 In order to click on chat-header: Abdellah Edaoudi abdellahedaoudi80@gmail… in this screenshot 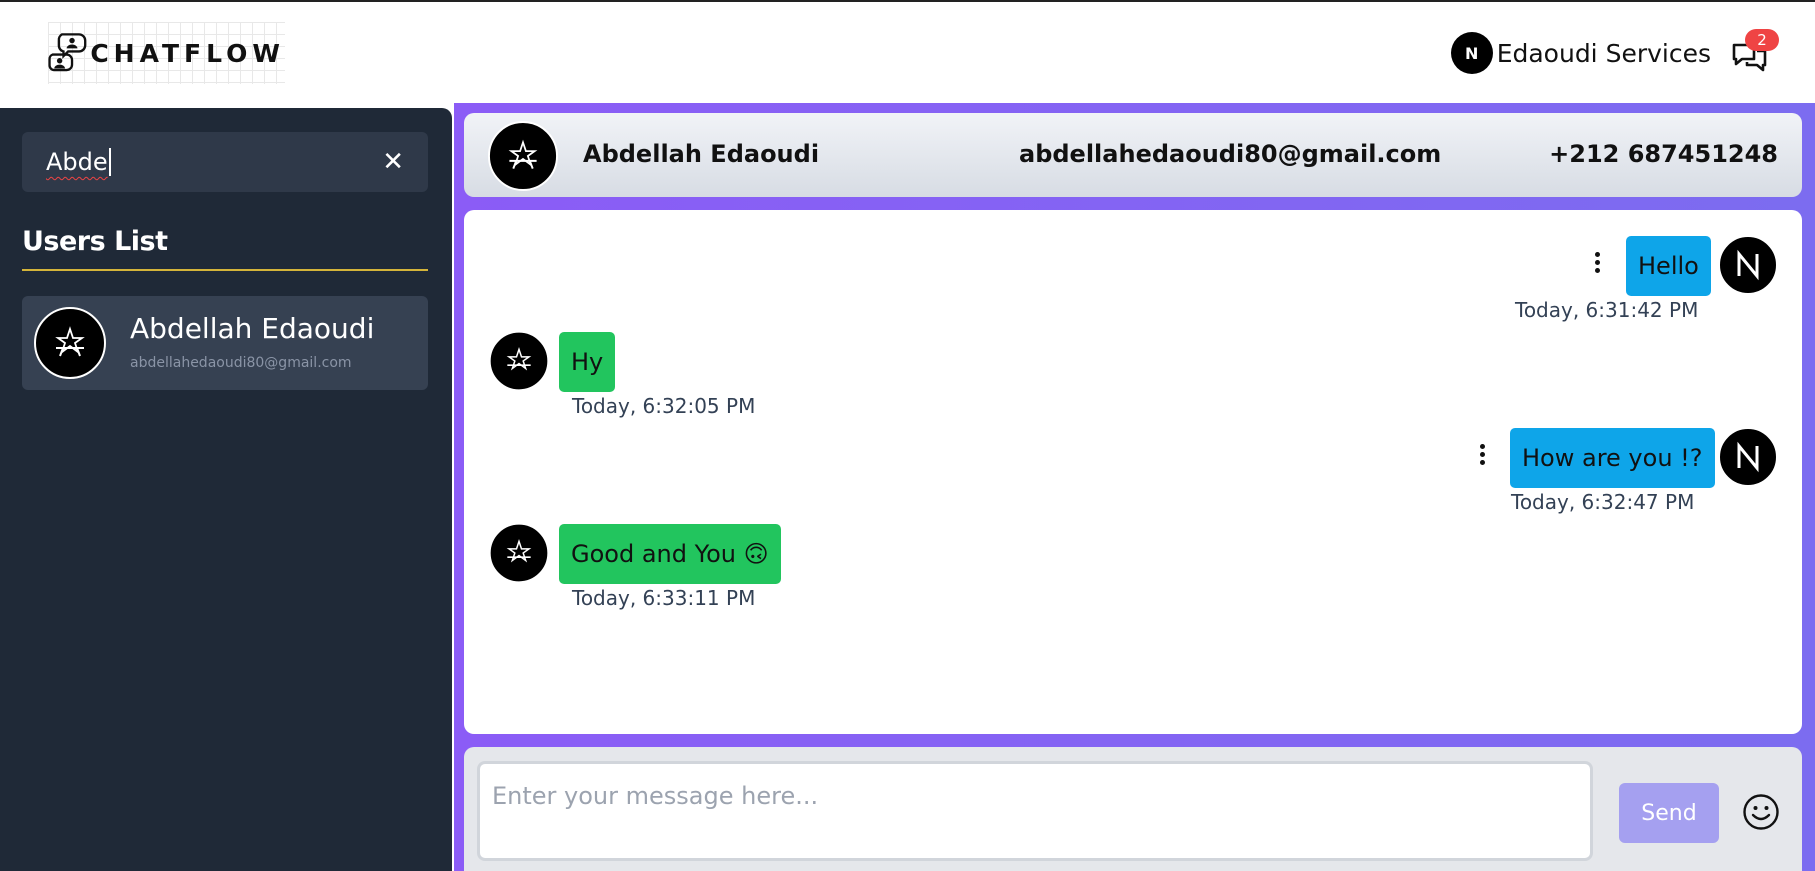, I will do `click(1133, 155)`.